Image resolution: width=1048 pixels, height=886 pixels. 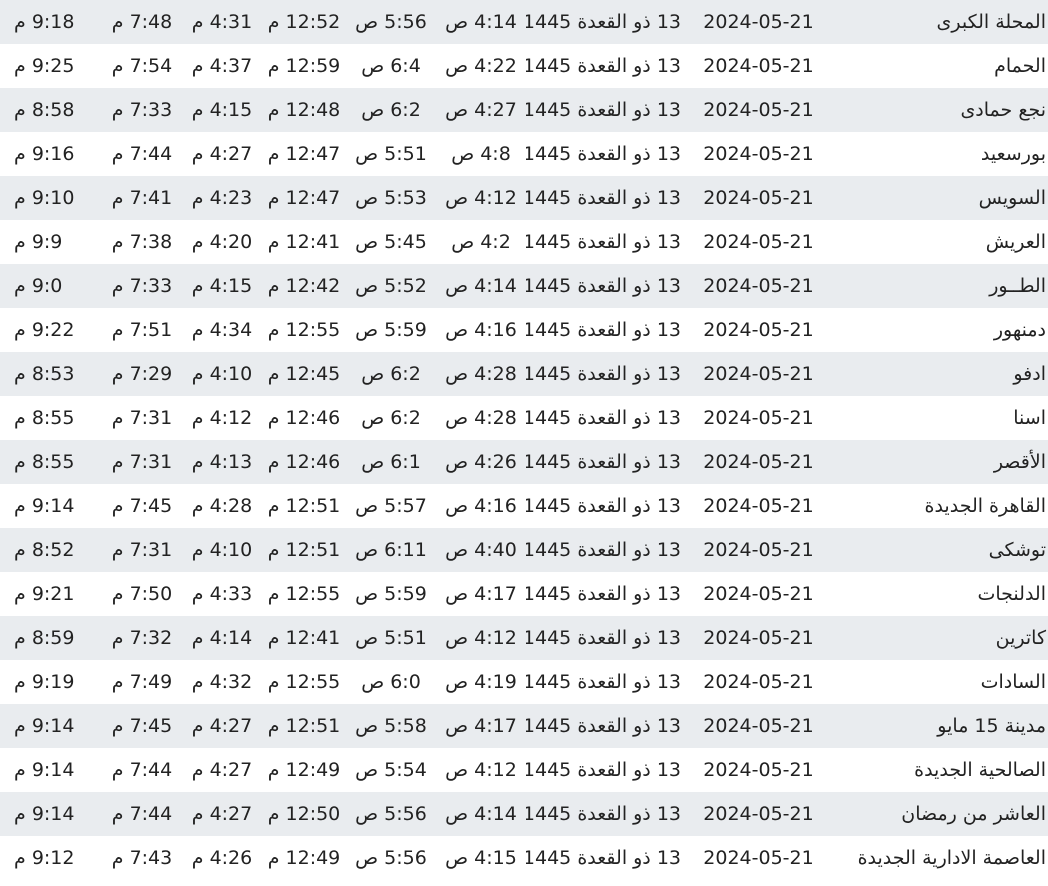 What do you see at coordinates (51, 154) in the screenshot?
I see `isha-time-cell: 9:16 م` at bounding box center [51, 154].